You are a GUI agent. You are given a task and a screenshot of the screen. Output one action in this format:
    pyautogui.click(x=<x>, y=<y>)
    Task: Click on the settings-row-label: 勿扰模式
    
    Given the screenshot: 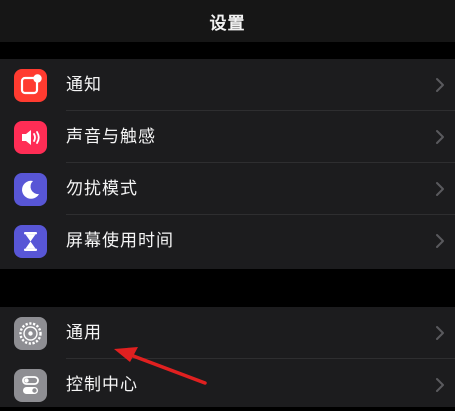 What is the action you would take?
    pyautogui.click(x=102, y=189)
    